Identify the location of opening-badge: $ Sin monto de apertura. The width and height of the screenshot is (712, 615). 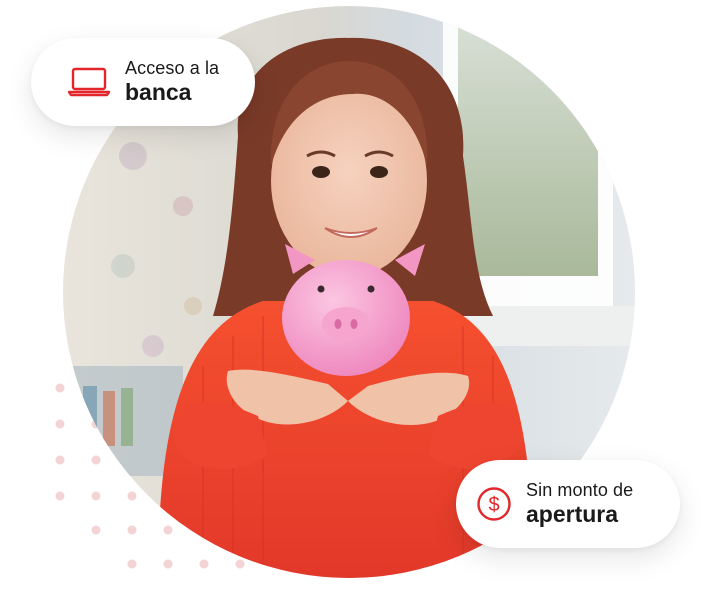
(568, 504).